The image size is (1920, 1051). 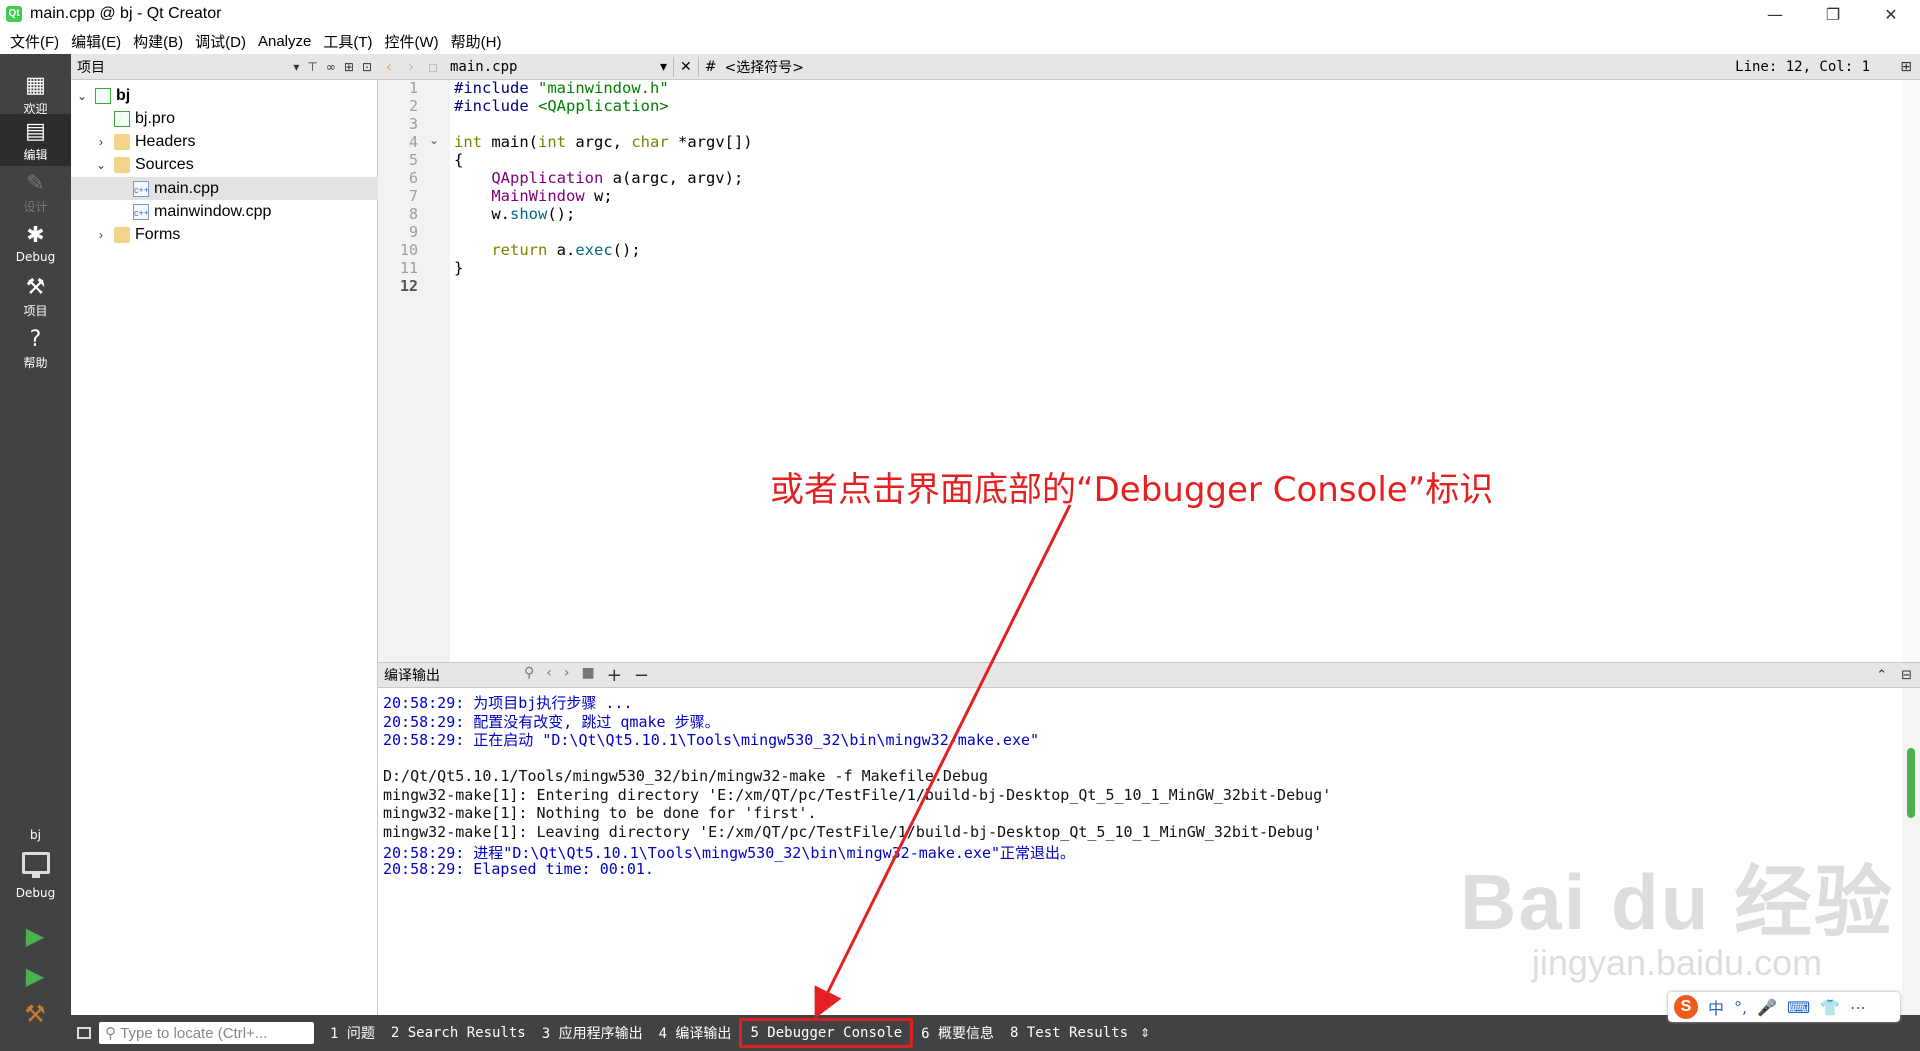 What do you see at coordinates (1906, 675) in the screenshot?
I see `close-output-icon: ⊟` at bounding box center [1906, 675].